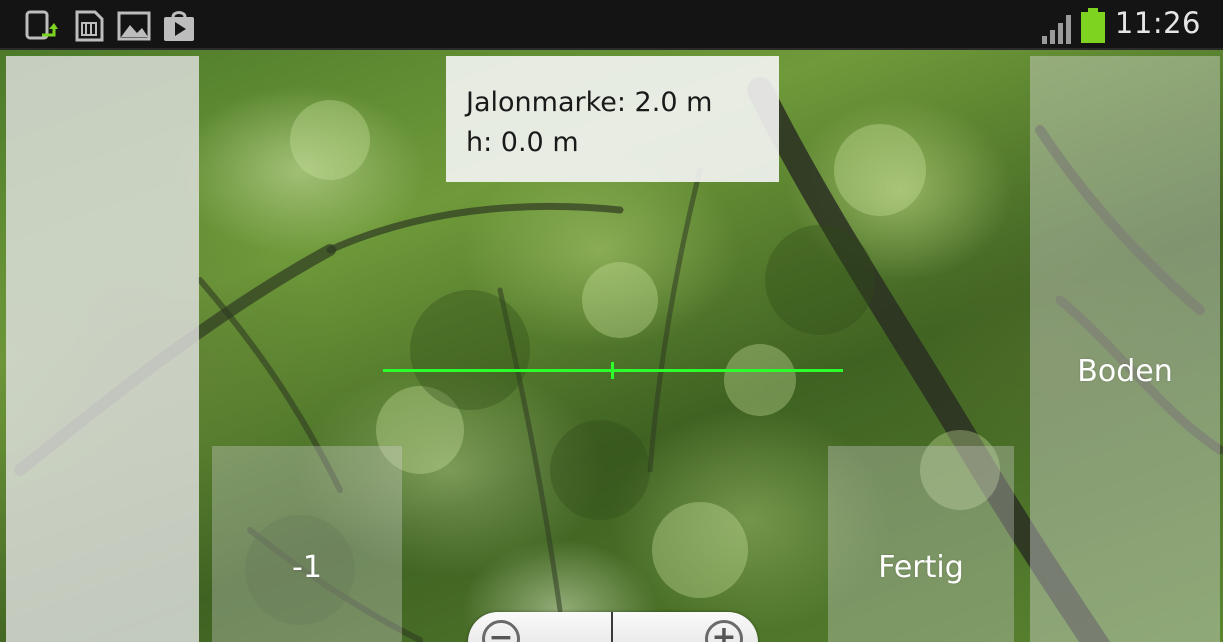  What do you see at coordinates (612, 370) in the screenshot?
I see `crosshair-center-tick` at bounding box center [612, 370].